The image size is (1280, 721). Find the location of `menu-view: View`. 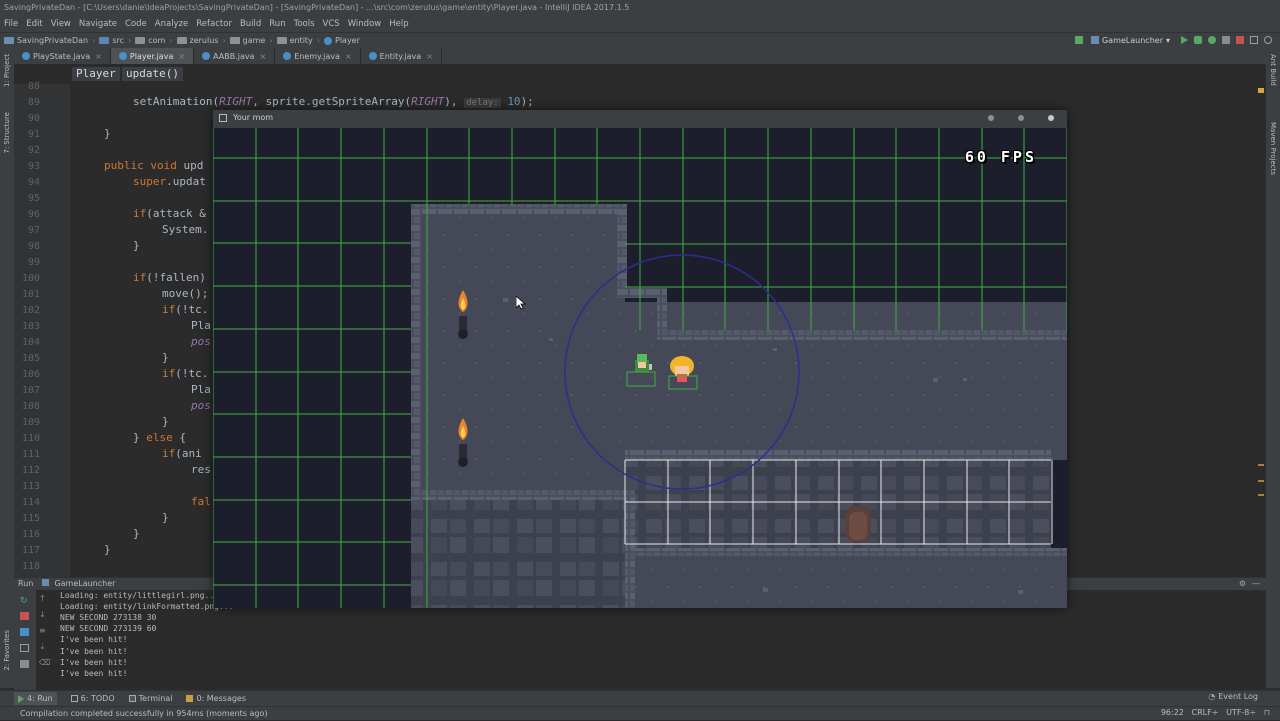

menu-view: View is located at coordinates (61, 24).